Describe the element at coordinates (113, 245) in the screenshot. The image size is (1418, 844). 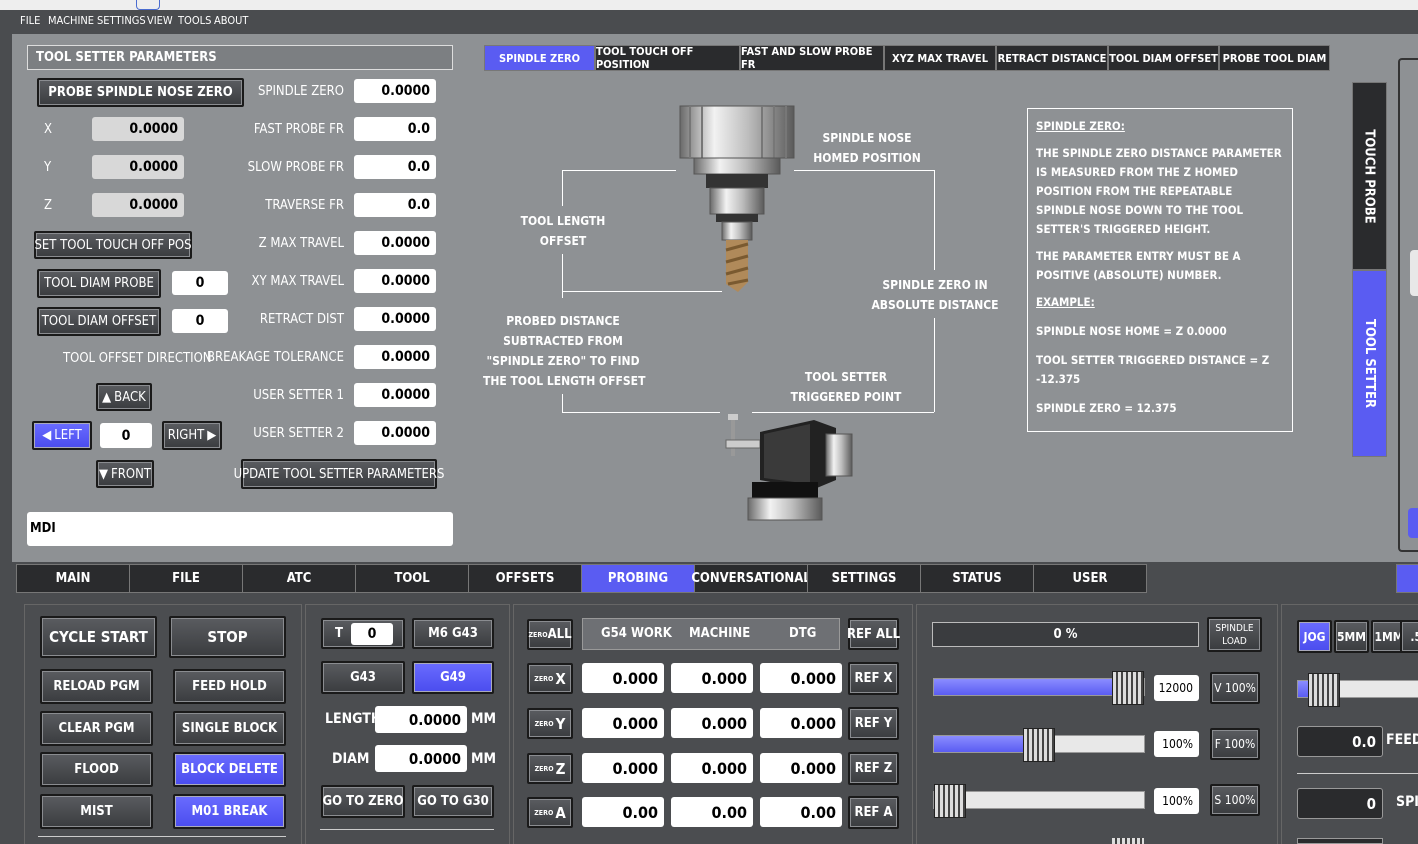
I see `set-tool-touch-off-pos-button: SET TOOL TOUCH OFF POS` at that location.